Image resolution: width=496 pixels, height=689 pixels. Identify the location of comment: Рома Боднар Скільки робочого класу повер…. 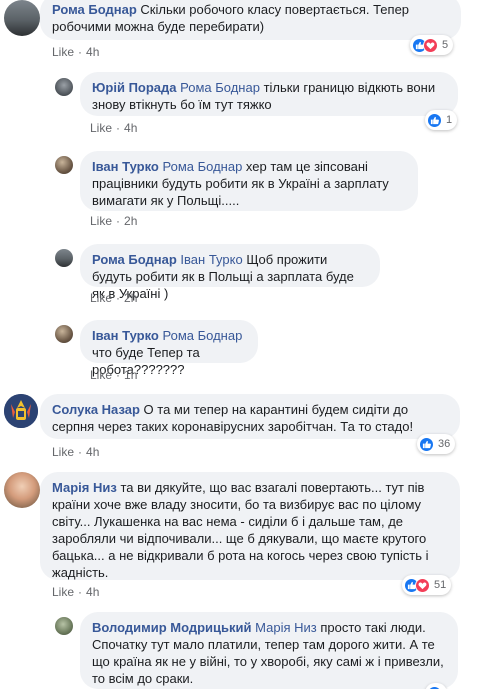
(248, 31).